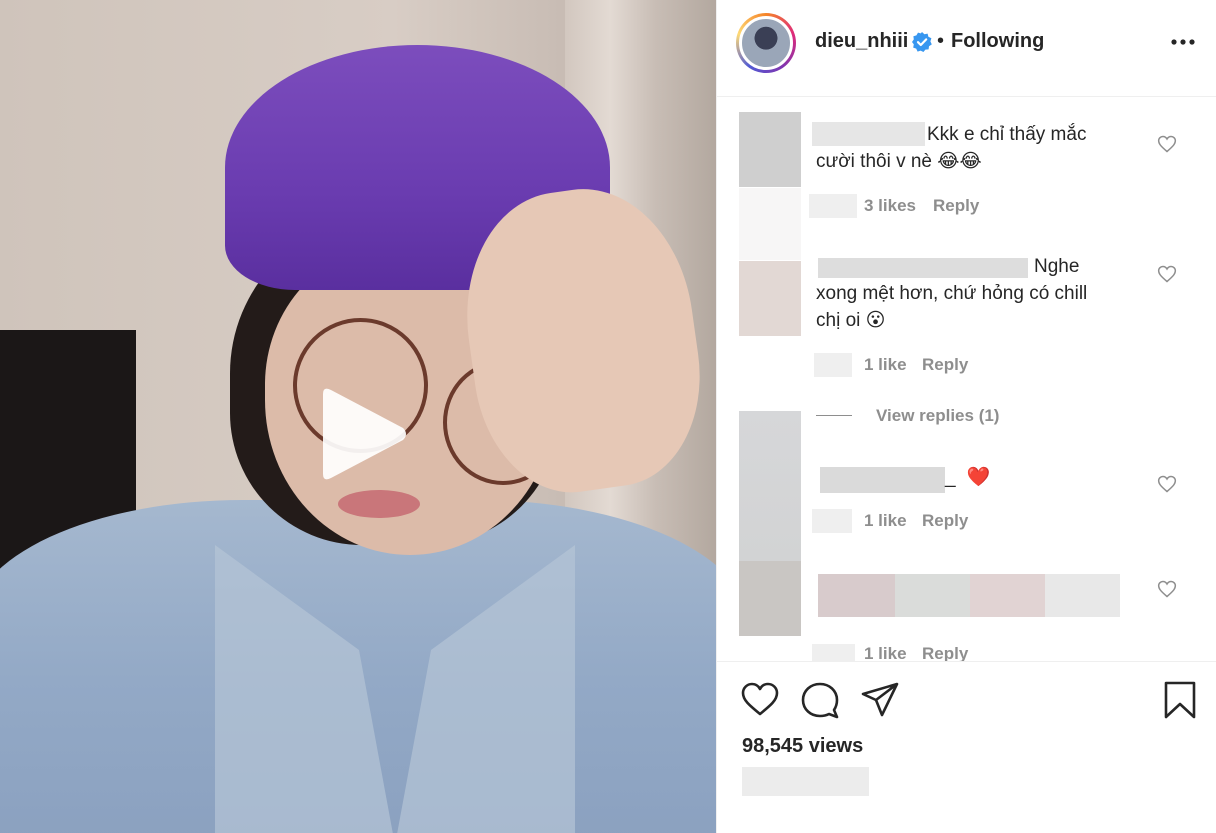 The image size is (1216, 833). What do you see at coordinates (1180, 700) in the screenshot?
I see `bookmark-icon` at bounding box center [1180, 700].